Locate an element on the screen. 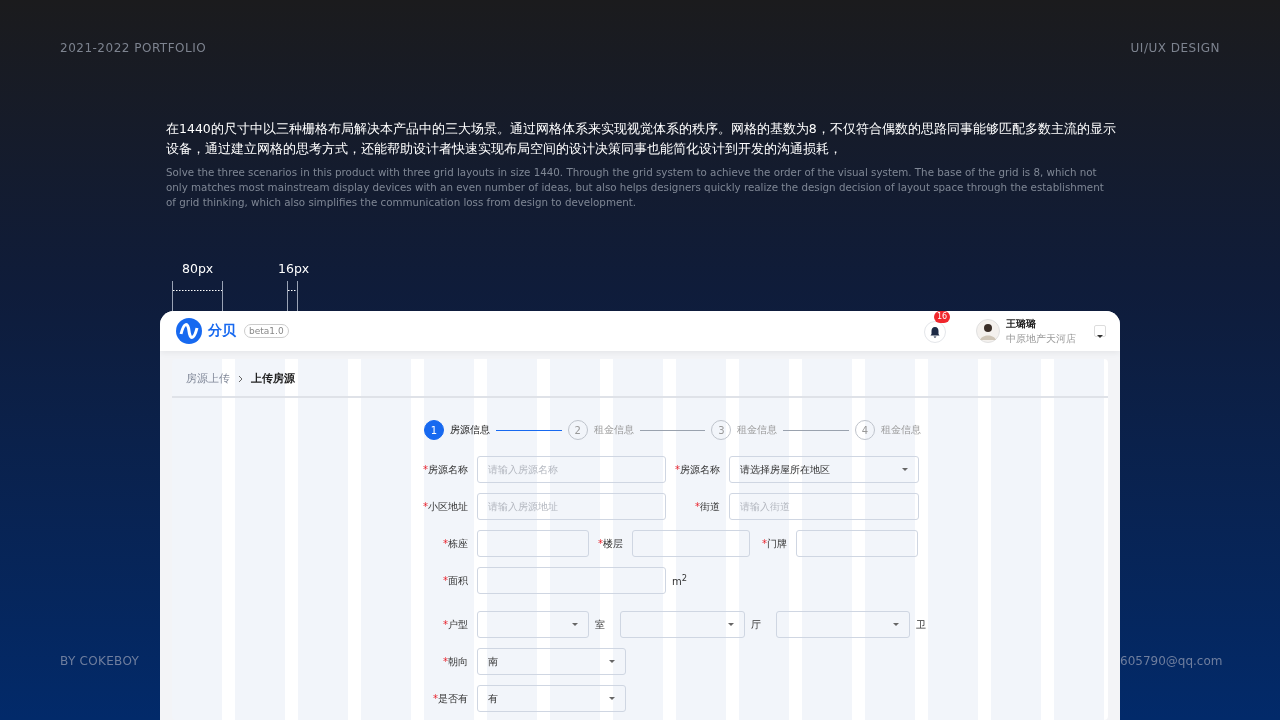  email-label: 605790@qq.com is located at coordinates (1171, 661).